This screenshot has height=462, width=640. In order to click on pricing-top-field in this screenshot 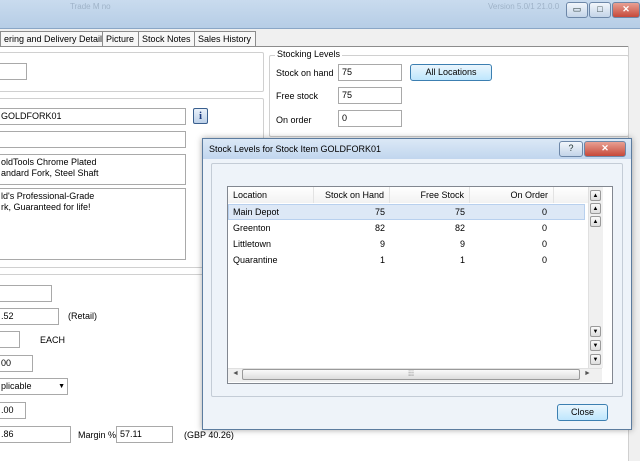, I will do `click(26, 293)`.